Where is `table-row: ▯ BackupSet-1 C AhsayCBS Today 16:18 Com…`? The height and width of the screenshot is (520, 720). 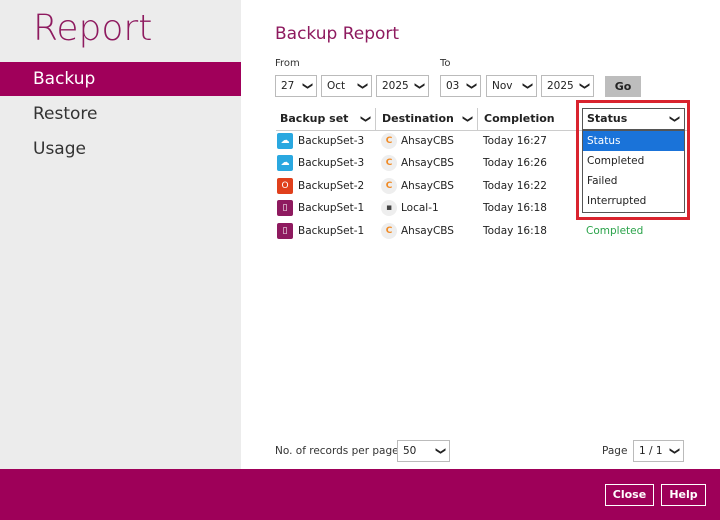
table-row: ▯ BackupSet-1 C AhsayCBS Today 16:18 Com… is located at coordinates (482, 231).